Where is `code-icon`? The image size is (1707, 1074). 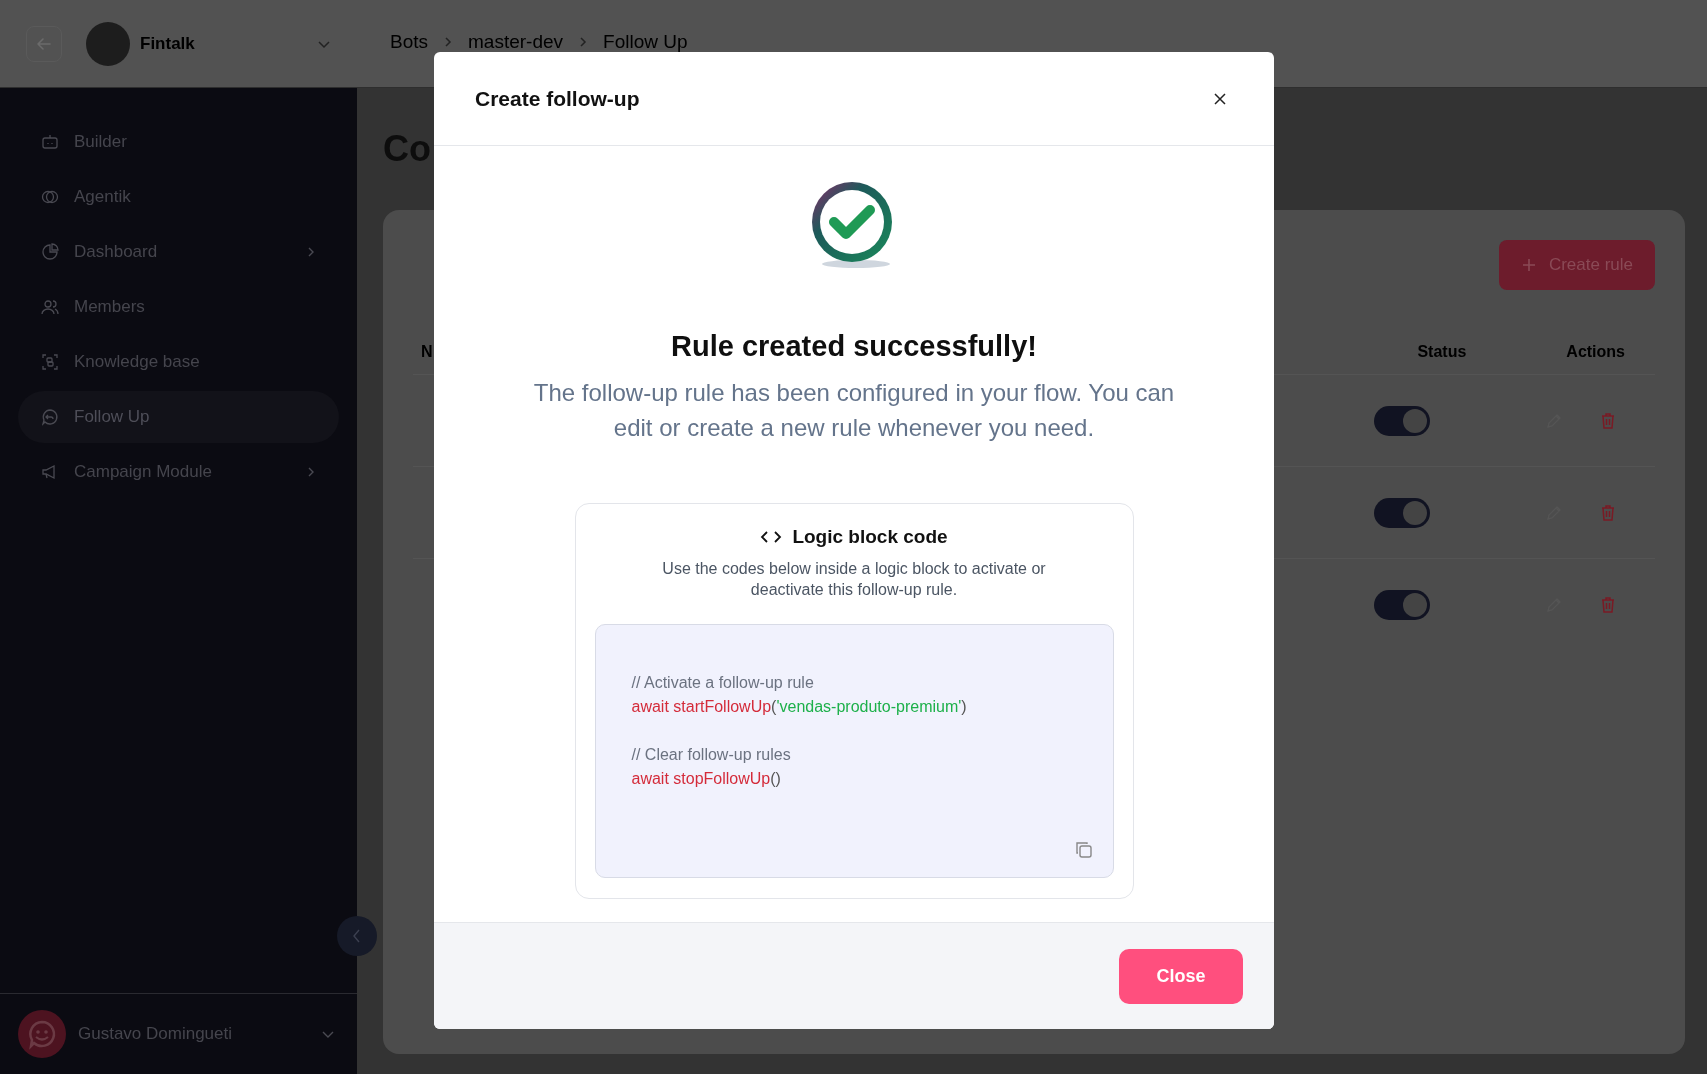 code-icon is located at coordinates (771, 537).